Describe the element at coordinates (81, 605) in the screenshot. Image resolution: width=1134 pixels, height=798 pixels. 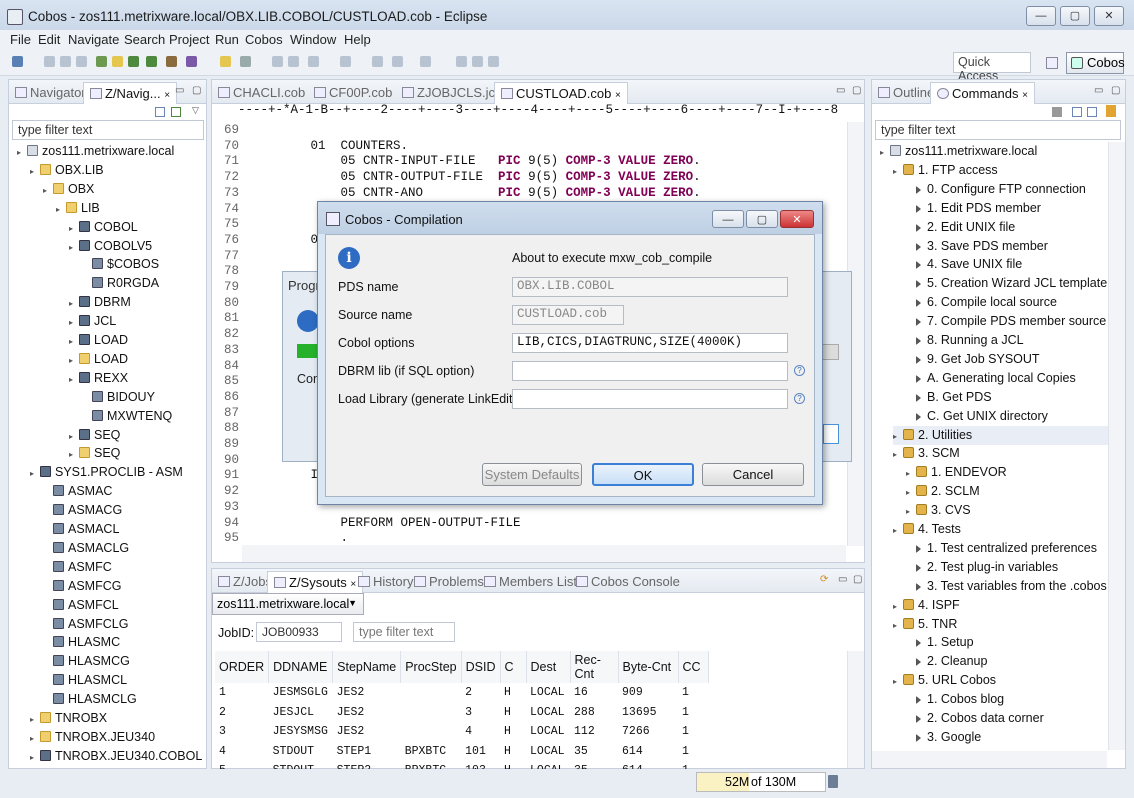
I see `navigator-tree-item: ASMFCL` at that location.